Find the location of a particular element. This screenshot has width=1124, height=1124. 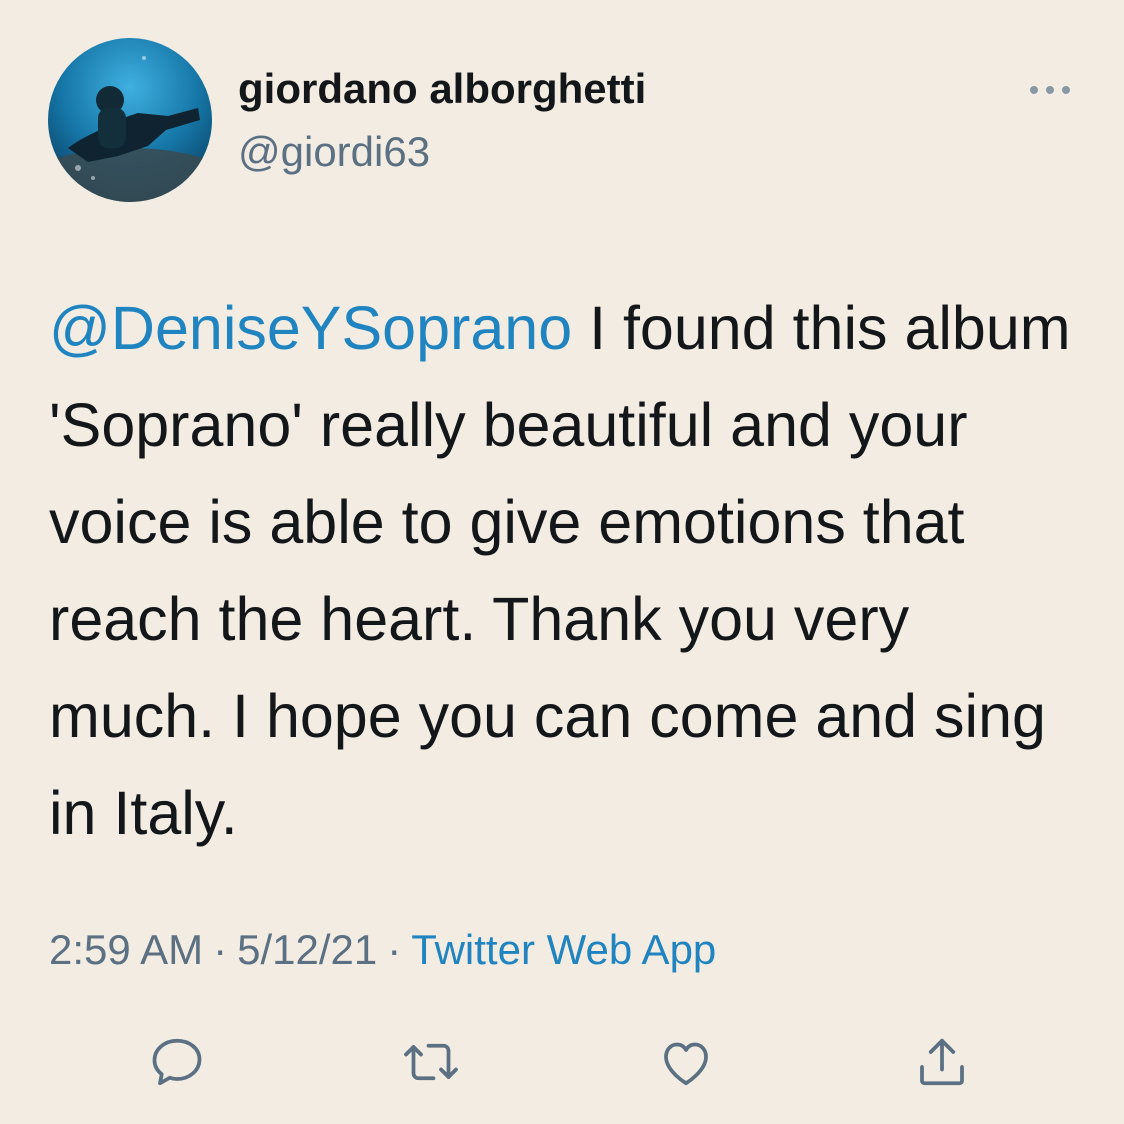

heart-icon is located at coordinates (686, 1064).